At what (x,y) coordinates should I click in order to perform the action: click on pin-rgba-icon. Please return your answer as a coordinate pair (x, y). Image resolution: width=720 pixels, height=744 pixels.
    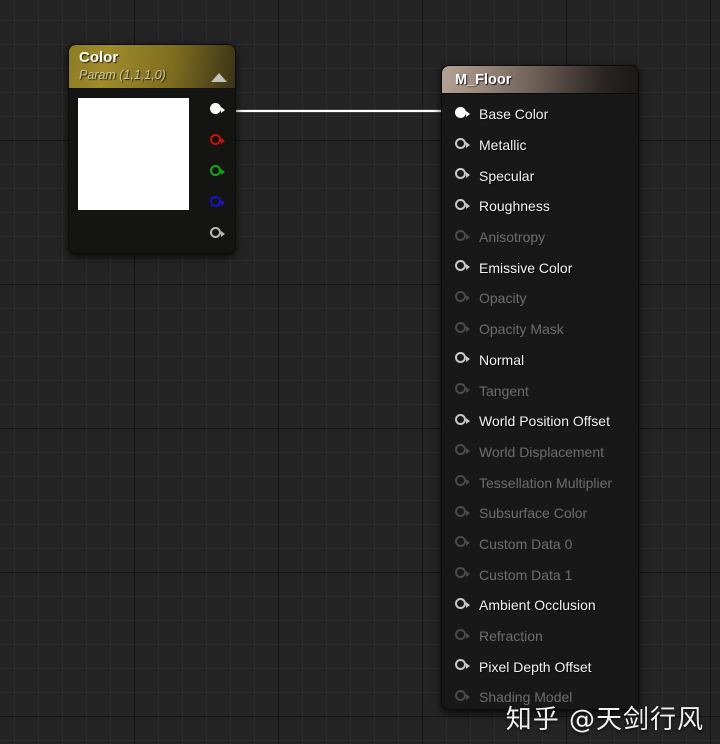
    Looking at the image, I should click on (217, 110).